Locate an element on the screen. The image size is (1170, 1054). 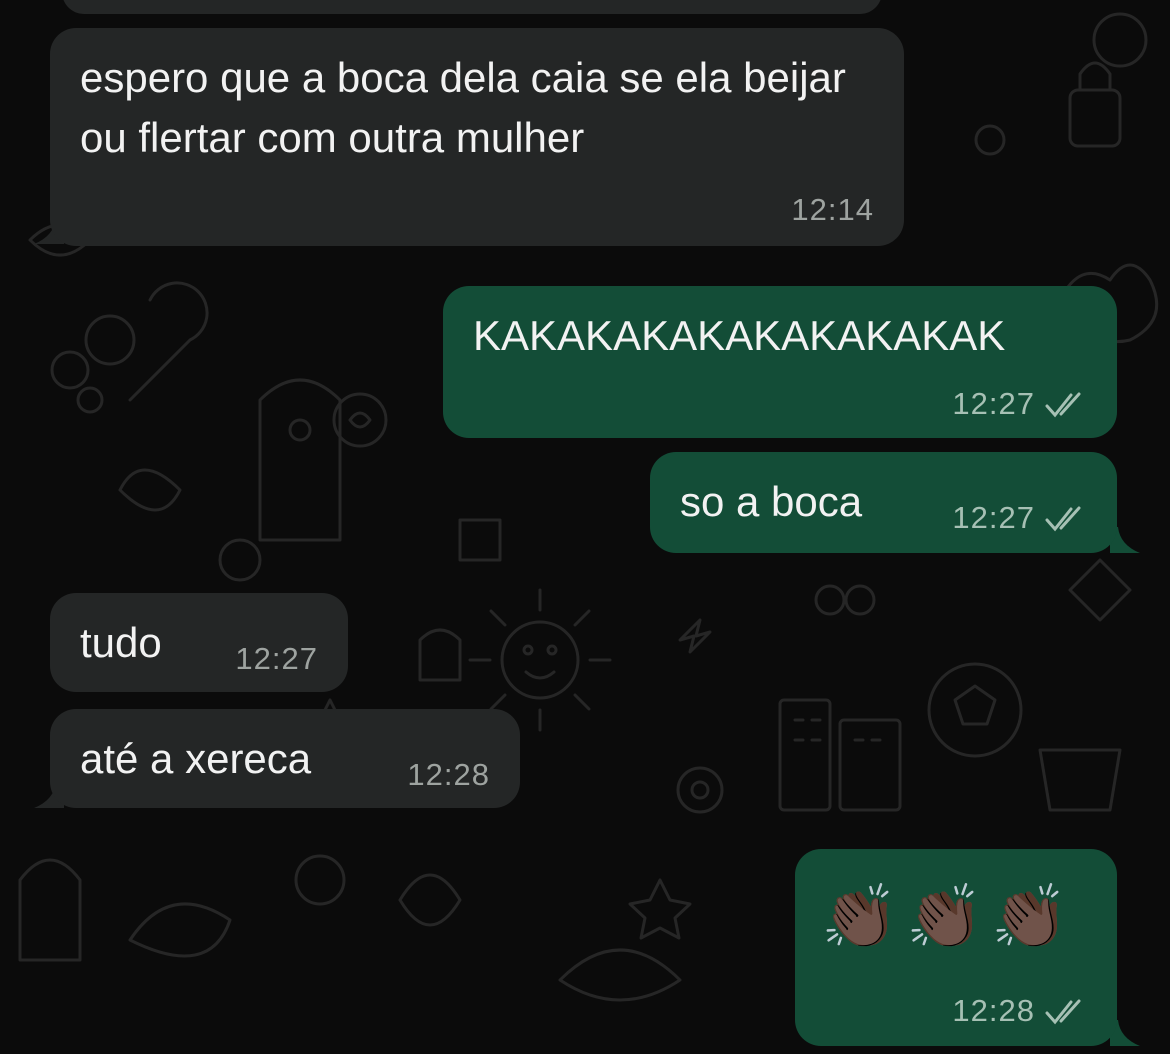
message-incoming: tudo 12:27 is located at coordinates (199, 642).